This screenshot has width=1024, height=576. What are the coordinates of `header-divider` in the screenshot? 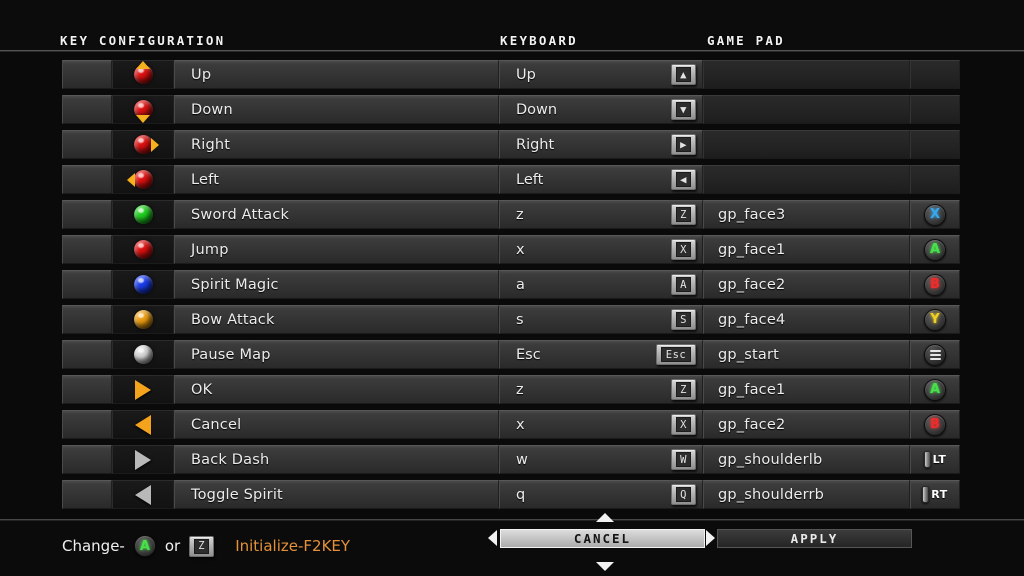 It's located at (512, 51).